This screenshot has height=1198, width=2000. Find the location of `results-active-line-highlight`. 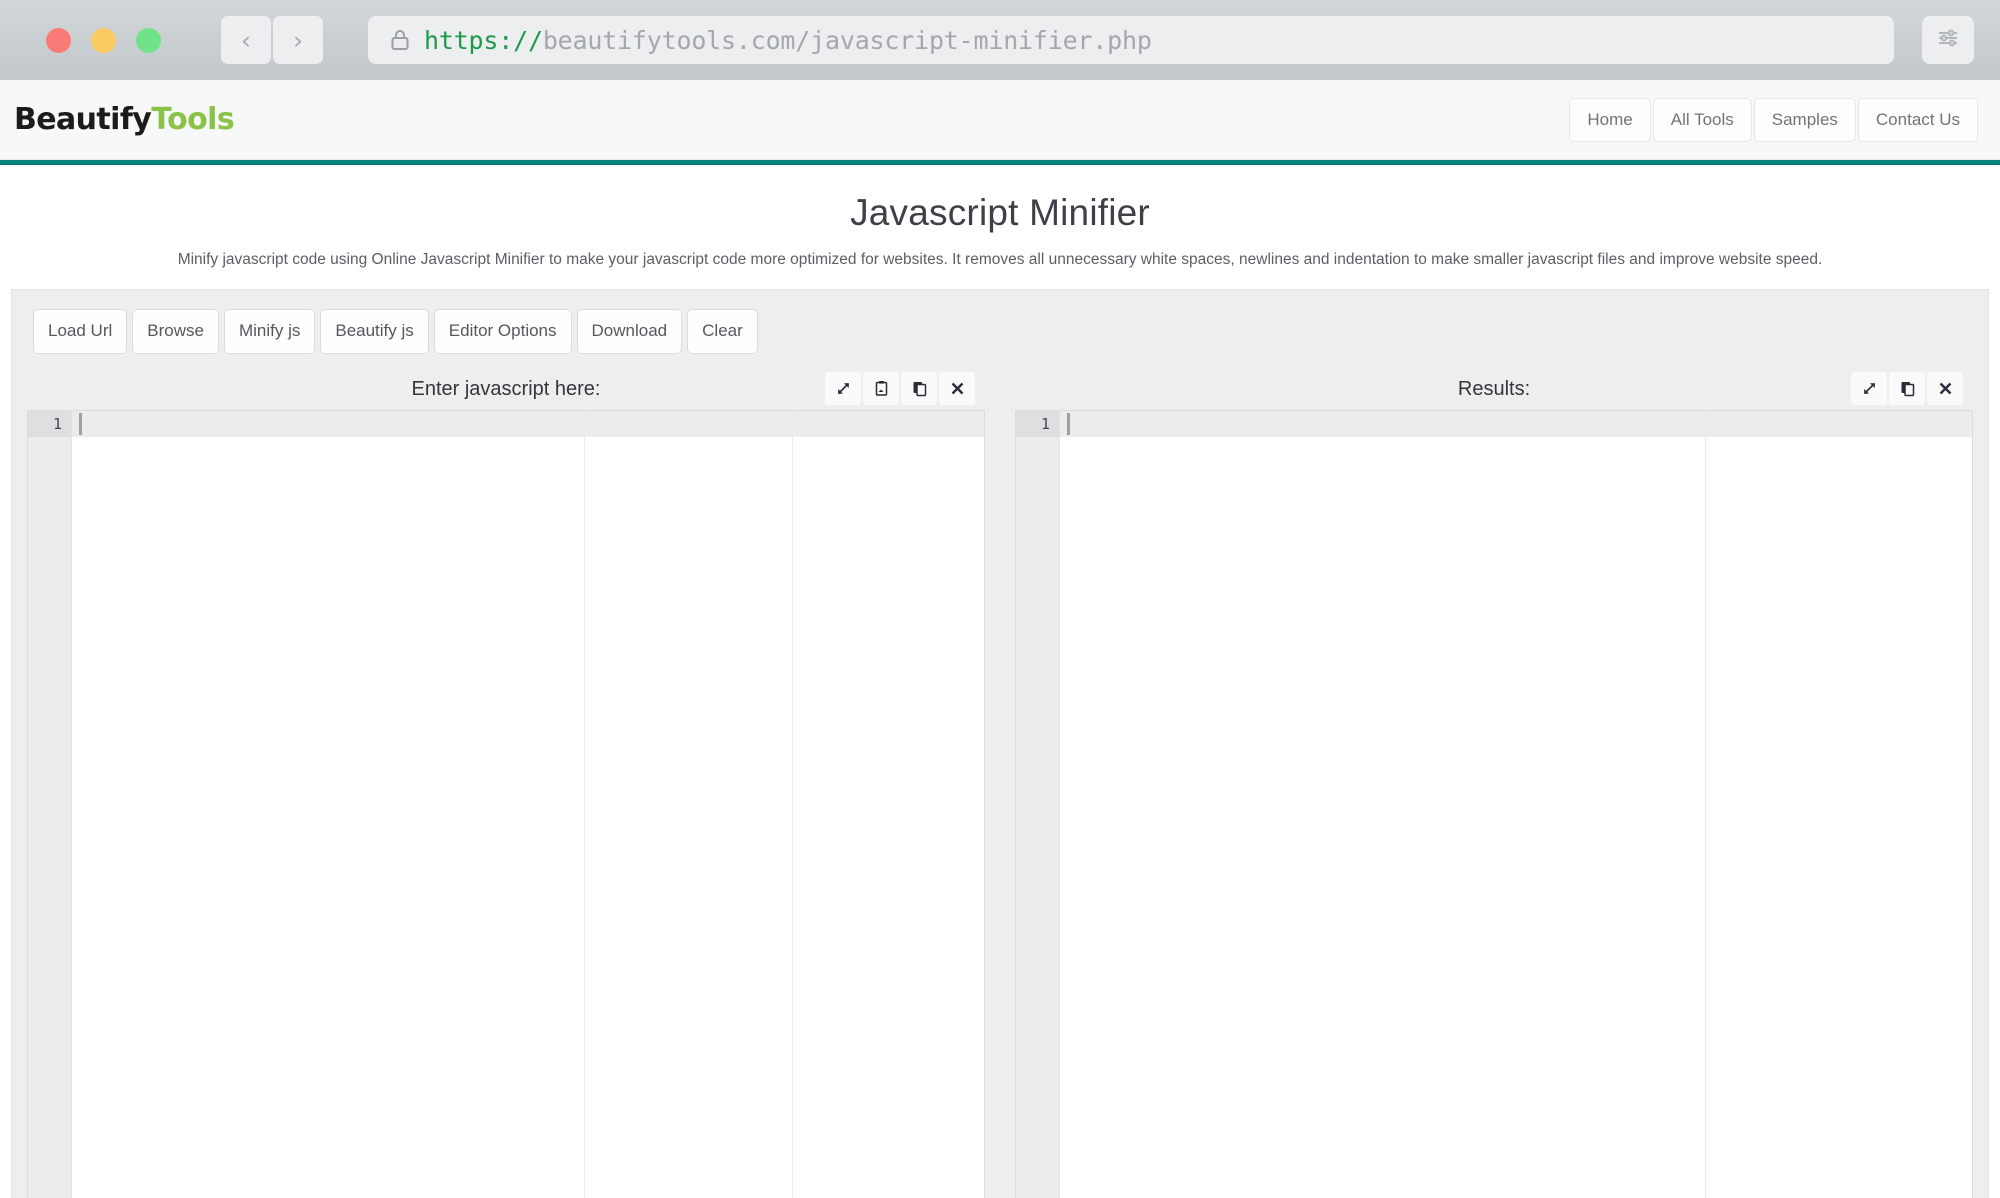

results-active-line-highlight is located at coordinates (1516, 423).